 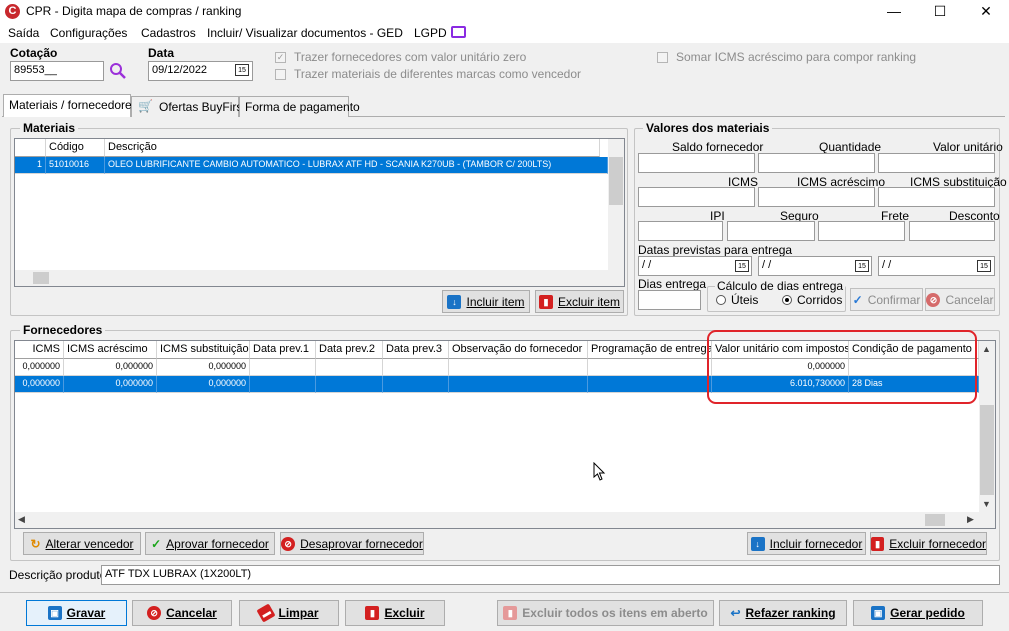 What do you see at coordinates (787, 300) in the screenshot?
I see `radio-corridos` at bounding box center [787, 300].